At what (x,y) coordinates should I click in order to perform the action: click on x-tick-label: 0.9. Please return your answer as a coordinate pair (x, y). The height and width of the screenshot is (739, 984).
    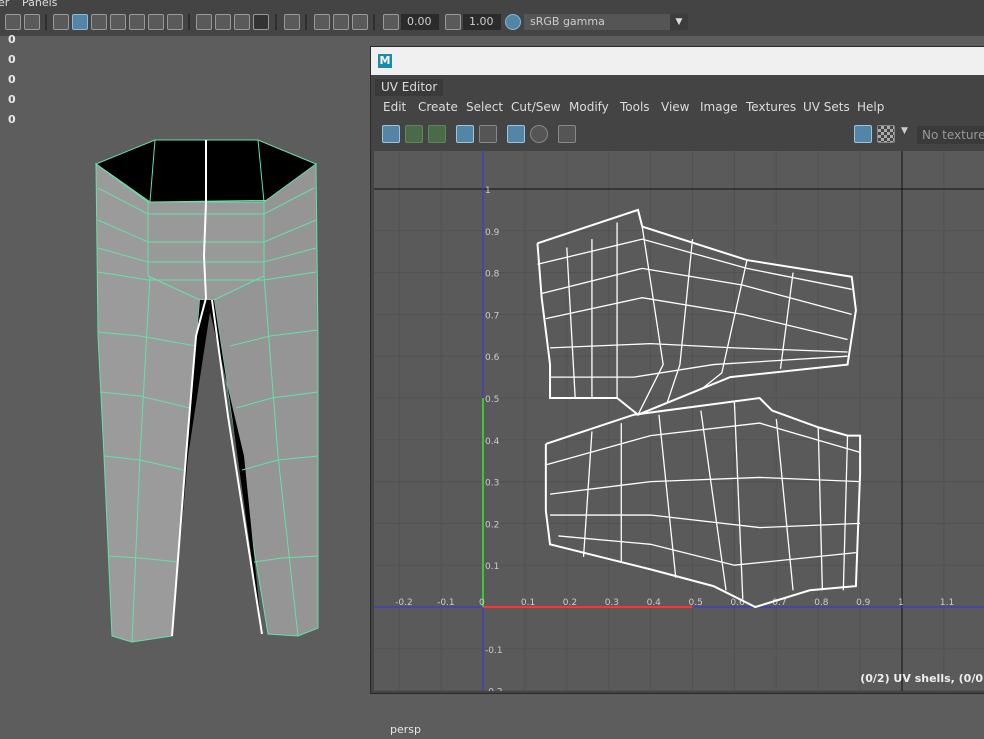
    Looking at the image, I should click on (863, 603).